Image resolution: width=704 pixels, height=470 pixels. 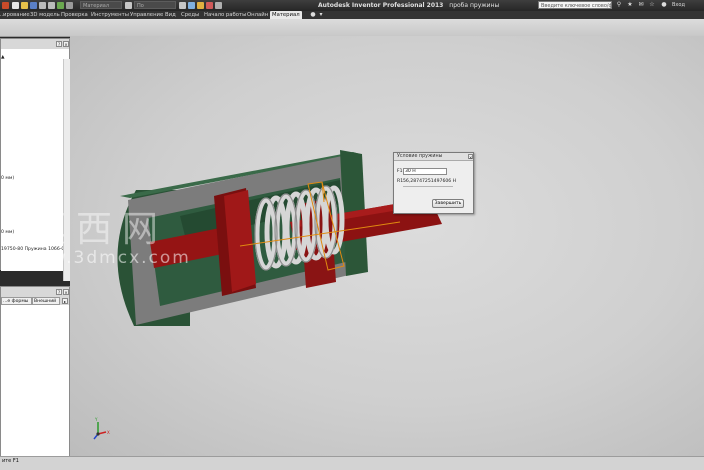 I want to click on tab-inspect: Проверка, so click(x=74, y=15).